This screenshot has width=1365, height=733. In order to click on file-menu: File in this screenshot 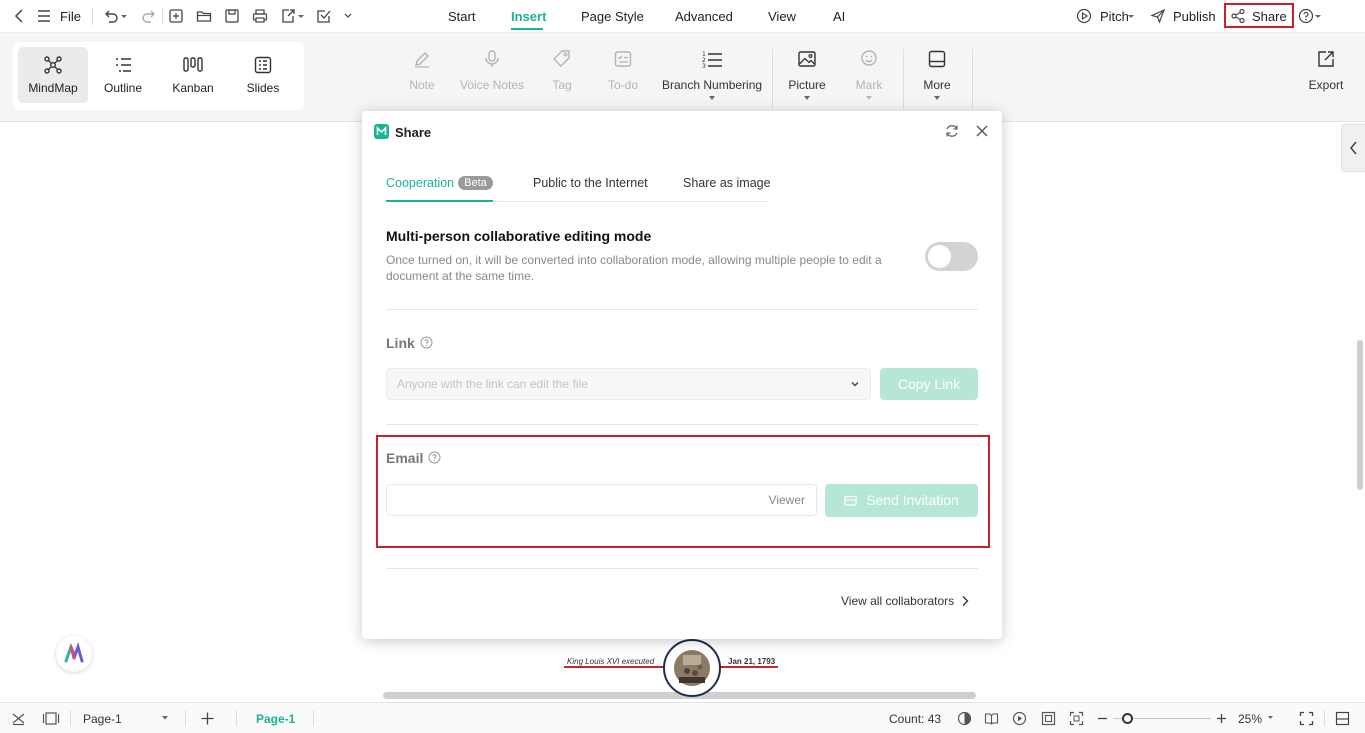, I will do `click(70, 16)`.